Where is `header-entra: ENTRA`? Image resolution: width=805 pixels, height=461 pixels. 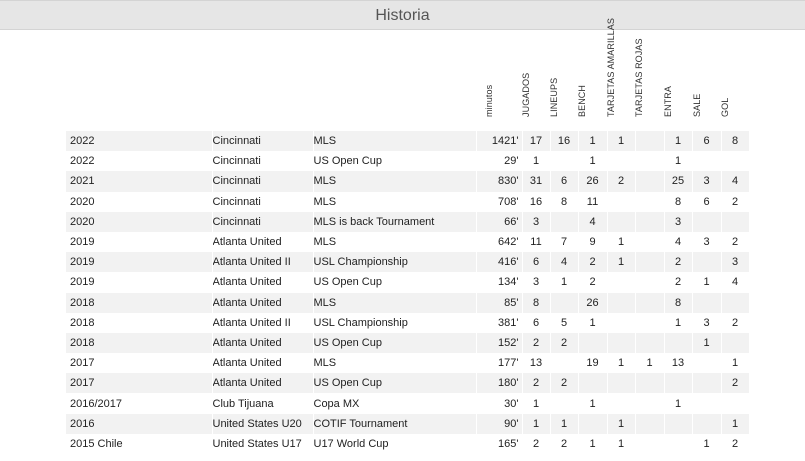
header-entra: ENTRA is located at coordinates (668, 79).